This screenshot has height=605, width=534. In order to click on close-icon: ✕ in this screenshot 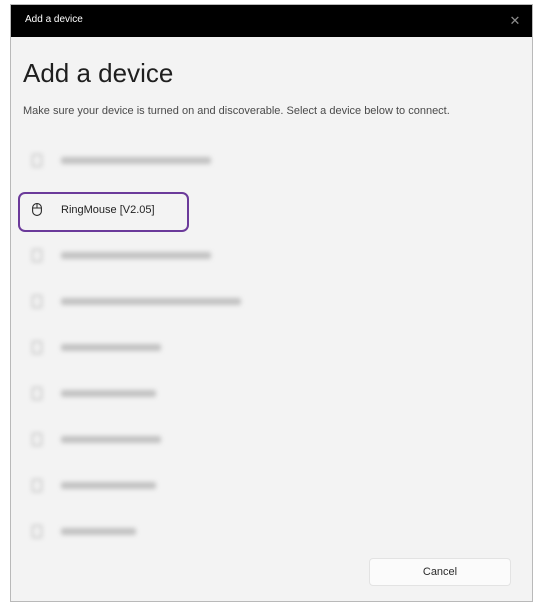, I will do `click(515, 20)`.